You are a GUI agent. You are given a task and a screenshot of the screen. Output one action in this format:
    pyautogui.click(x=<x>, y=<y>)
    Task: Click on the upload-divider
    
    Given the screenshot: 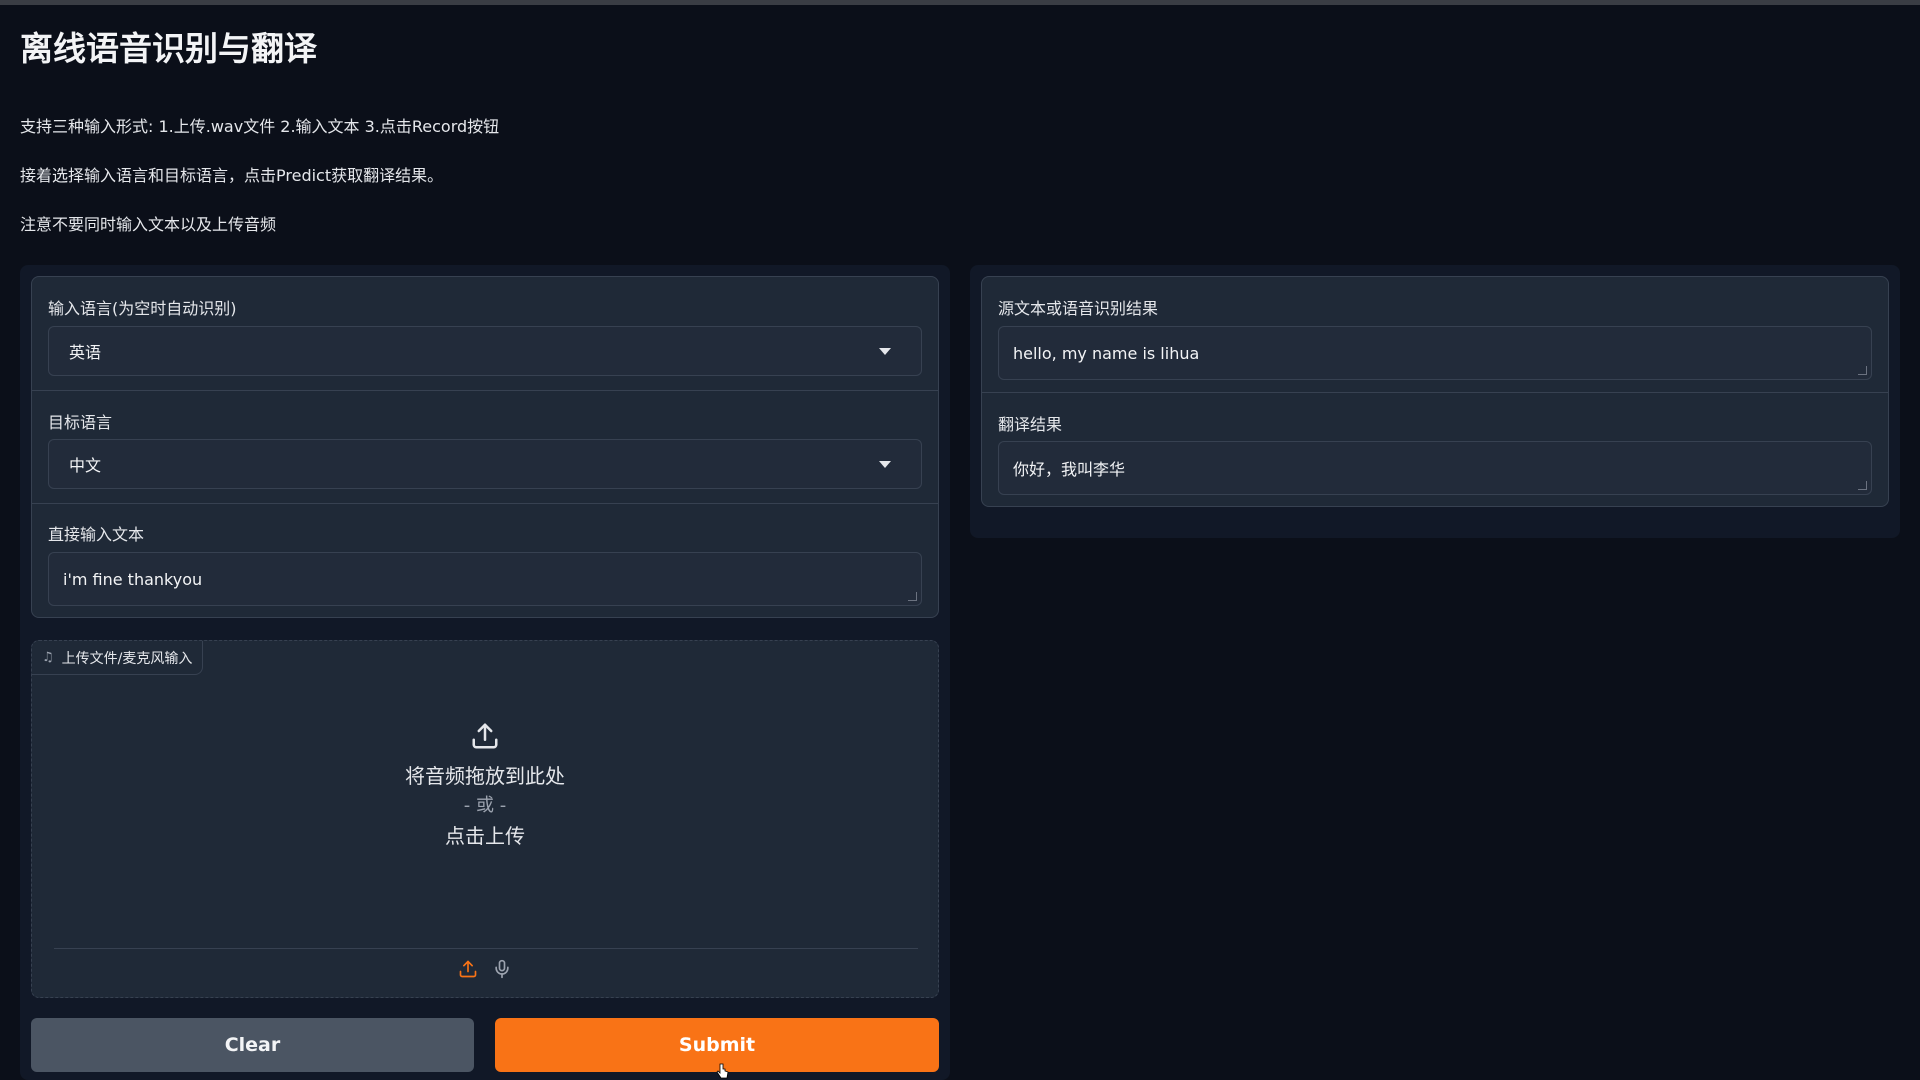 What is the action you would take?
    pyautogui.click(x=486, y=948)
    